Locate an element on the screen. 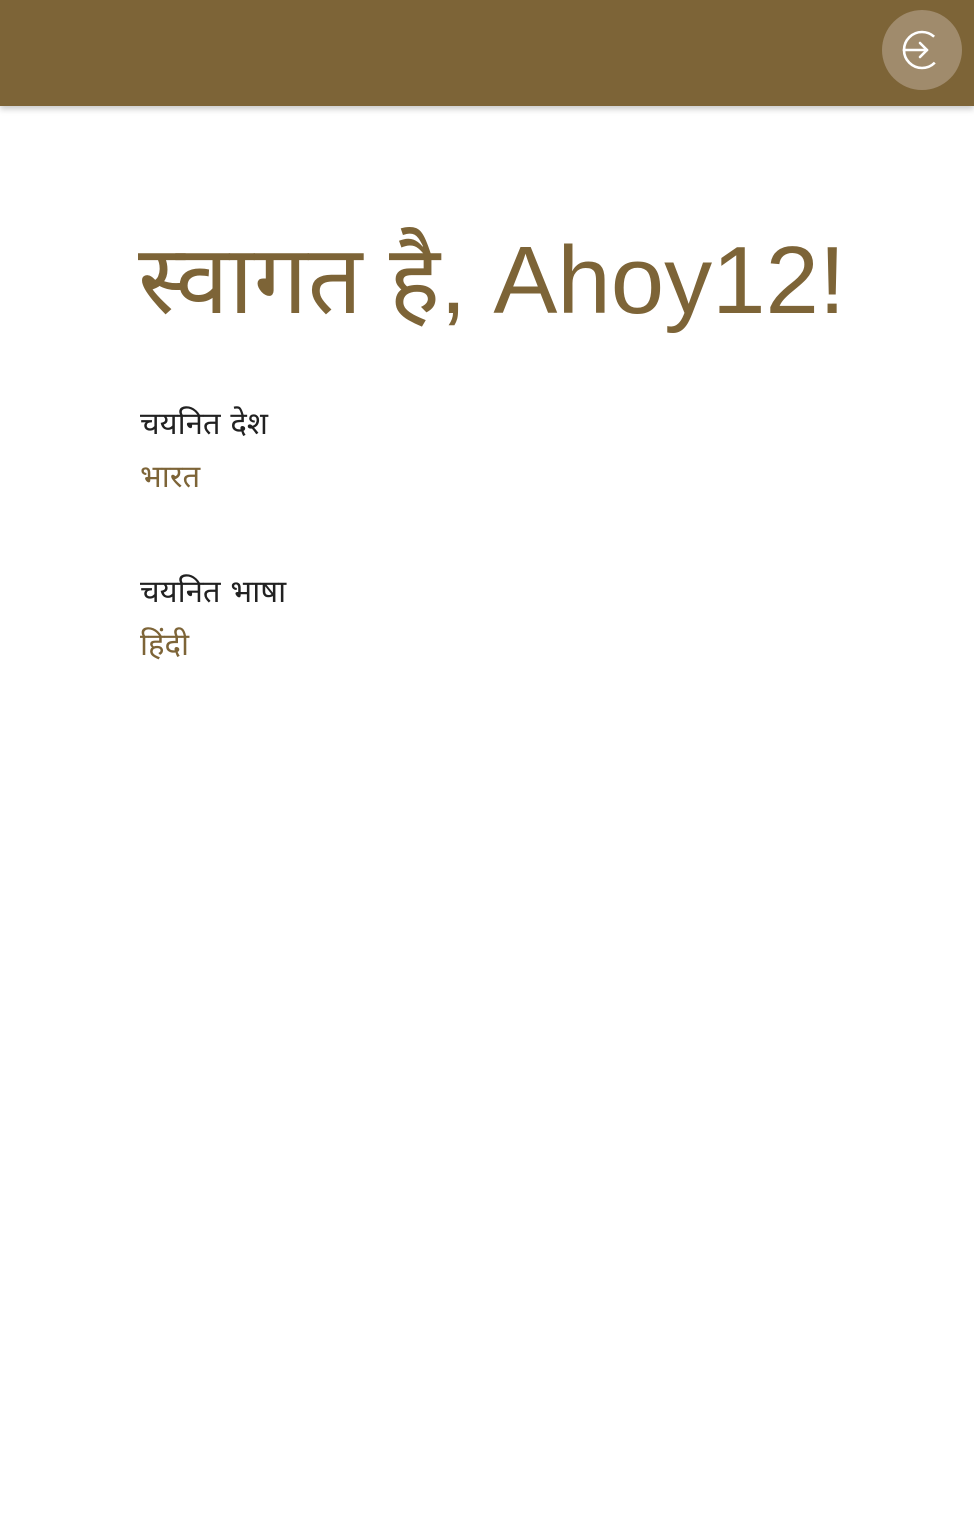  selected-language-label: चयनित भाषा is located at coordinates (213, 592).